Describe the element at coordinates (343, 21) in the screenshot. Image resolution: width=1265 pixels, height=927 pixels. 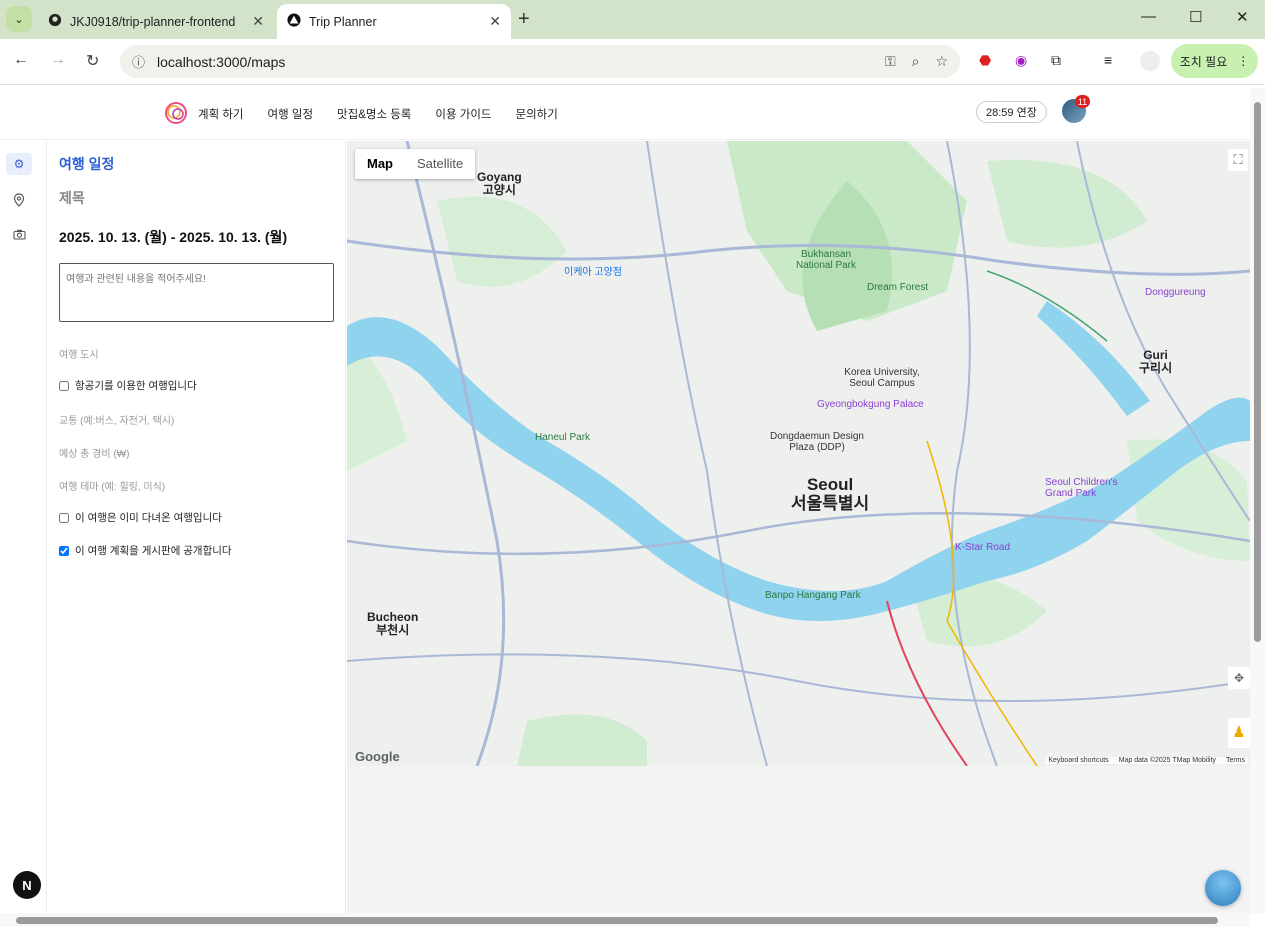
I see `tab-title: Trip Planner` at that location.